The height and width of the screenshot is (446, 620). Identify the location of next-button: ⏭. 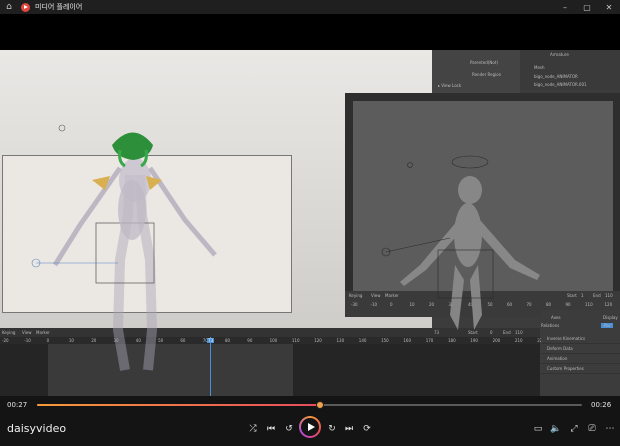
(349, 429).